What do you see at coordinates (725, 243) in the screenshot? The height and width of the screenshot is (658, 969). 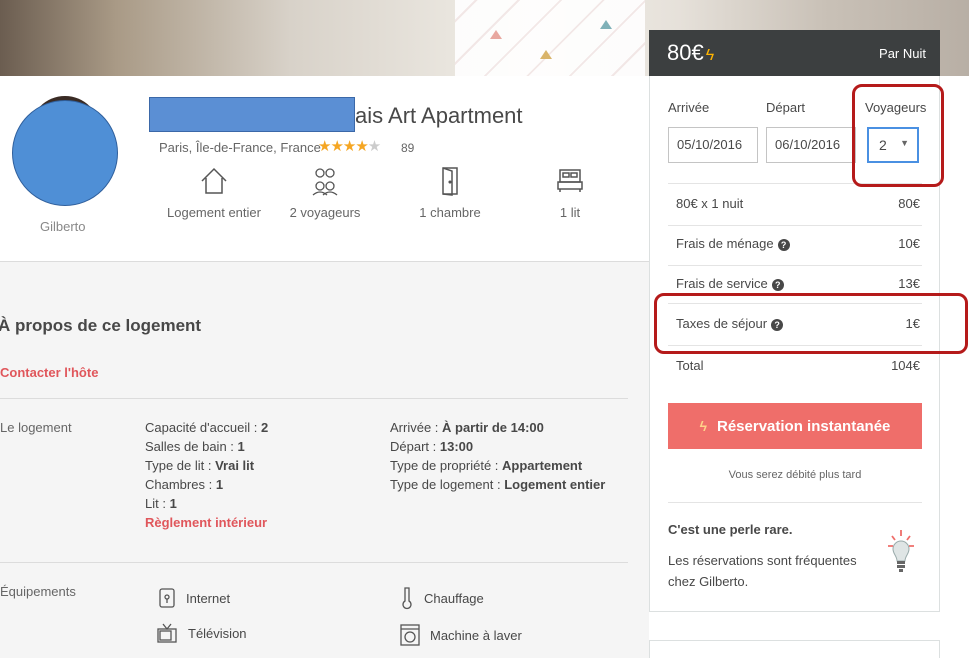 I see `line-label: Frais de ménage` at bounding box center [725, 243].